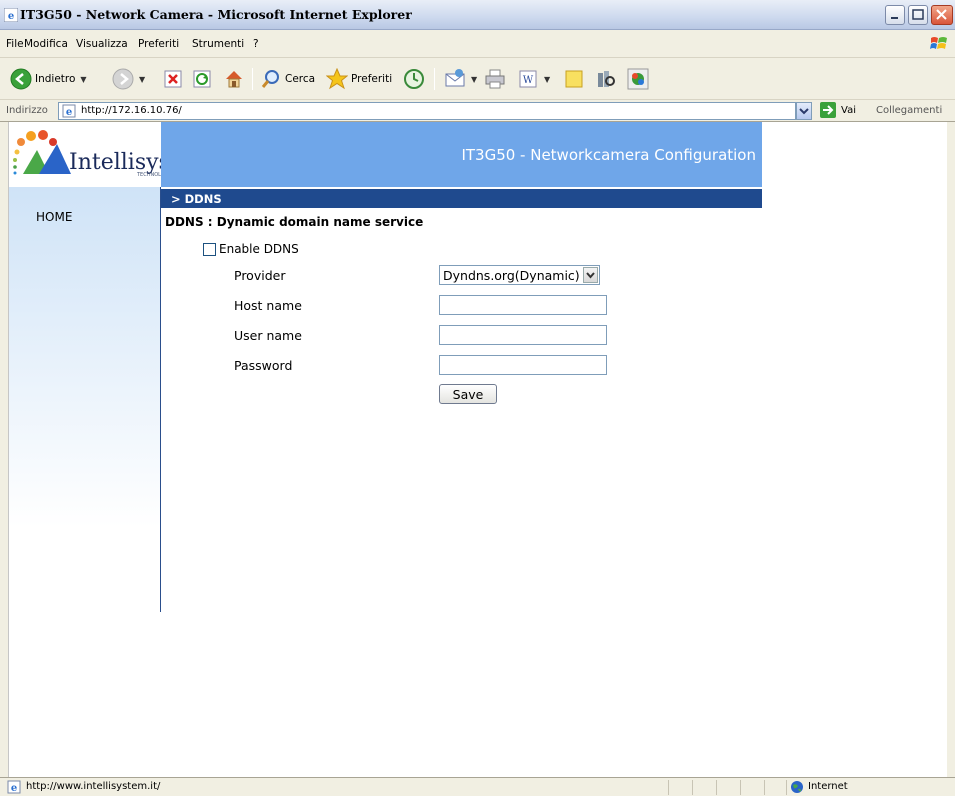 The image size is (955, 796). I want to click on svg-text: W, so click(528, 80).